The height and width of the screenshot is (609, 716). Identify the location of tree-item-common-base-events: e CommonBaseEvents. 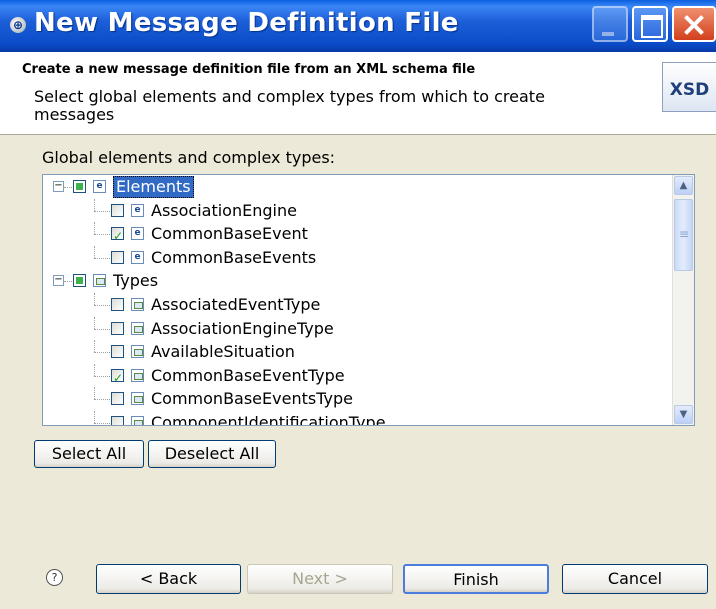
(357, 257).